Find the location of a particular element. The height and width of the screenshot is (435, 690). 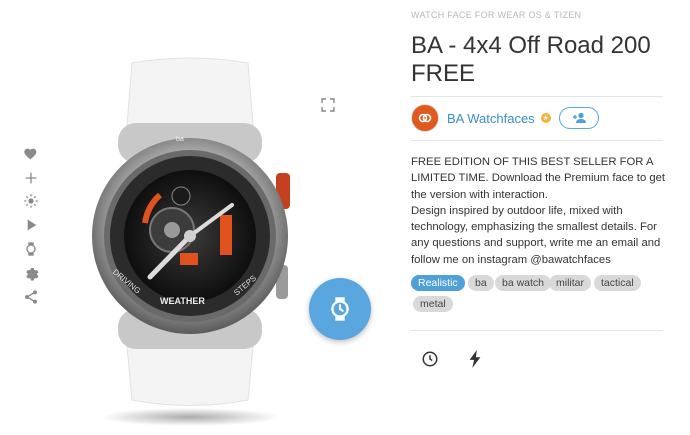

tag-ba: ba is located at coordinates (481, 283).